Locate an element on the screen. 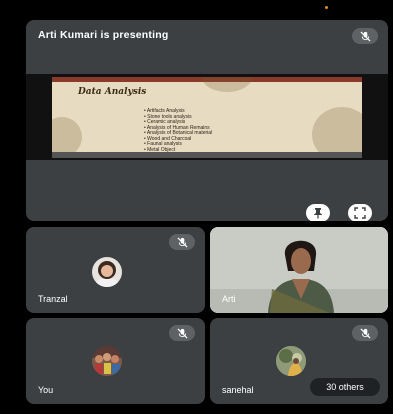  others-count-badge: 30 others is located at coordinates (345, 387).